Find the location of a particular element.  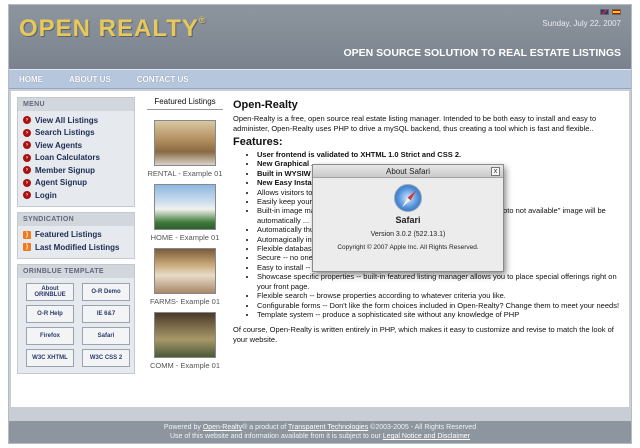

listing-caption: HOME - Example 01 is located at coordinates (185, 237).